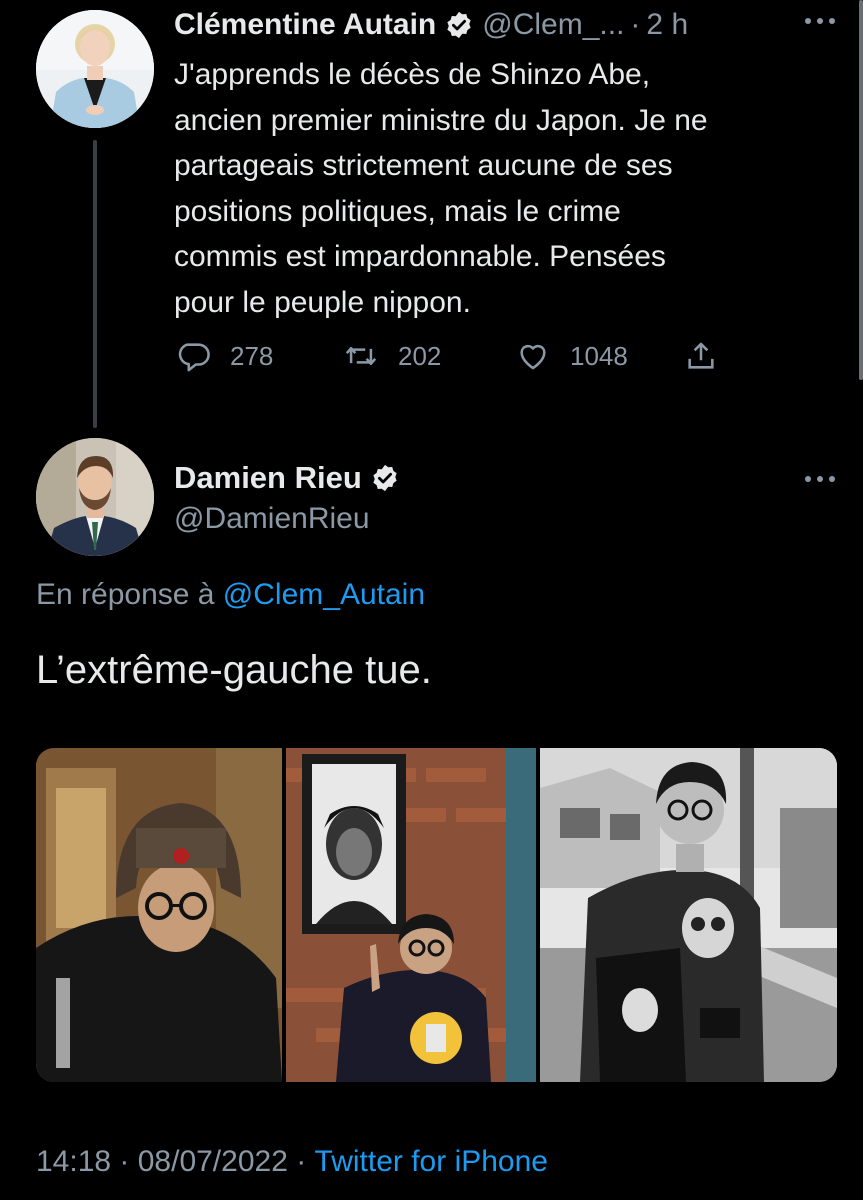  Describe the element at coordinates (533, 357) in the screenshot. I see `heart-icon` at that location.